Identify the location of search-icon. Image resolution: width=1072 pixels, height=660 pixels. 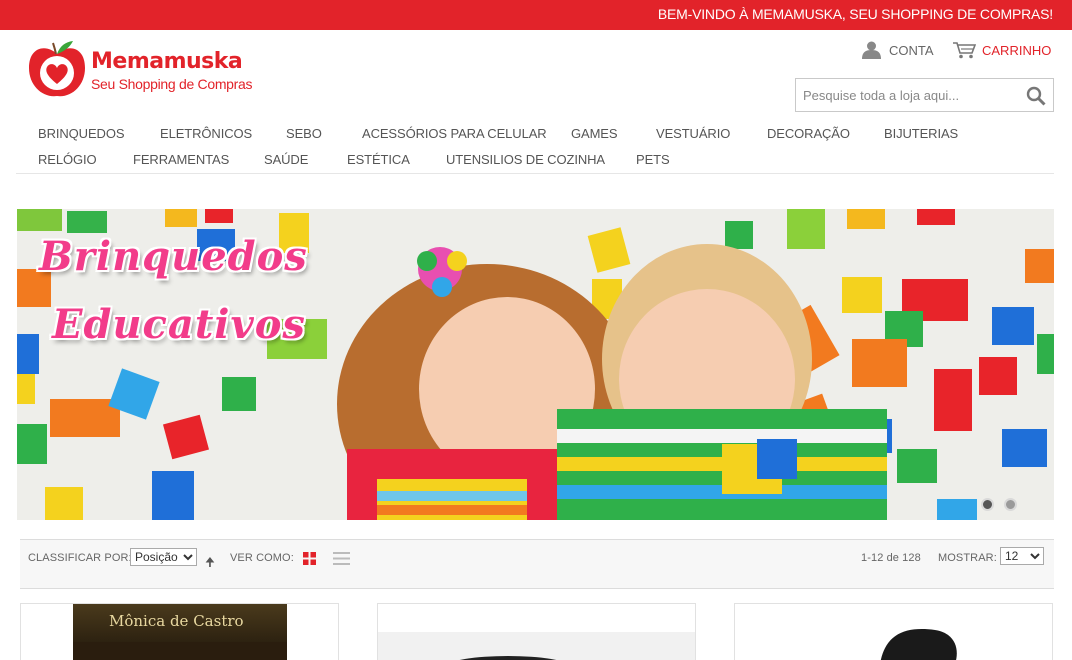
(1036, 96).